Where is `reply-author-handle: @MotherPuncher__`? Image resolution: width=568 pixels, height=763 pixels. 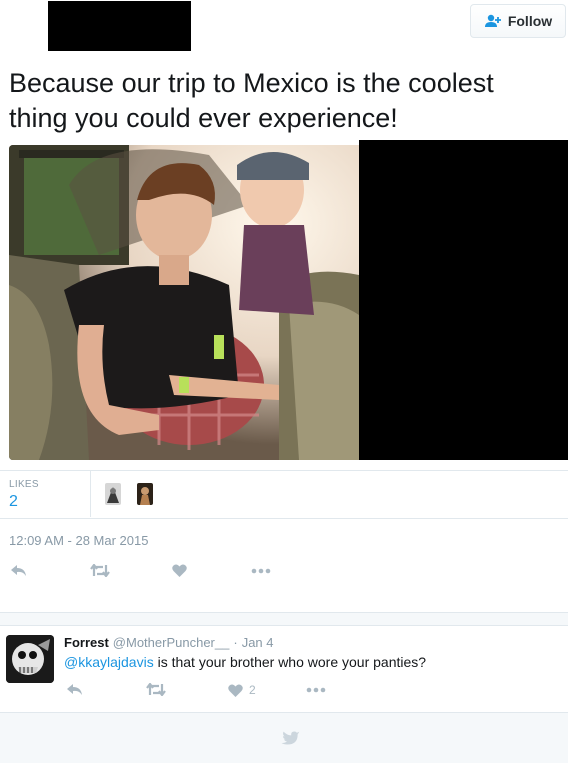
reply-author-handle: @MotherPuncher__ is located at coordinates (171, 642).